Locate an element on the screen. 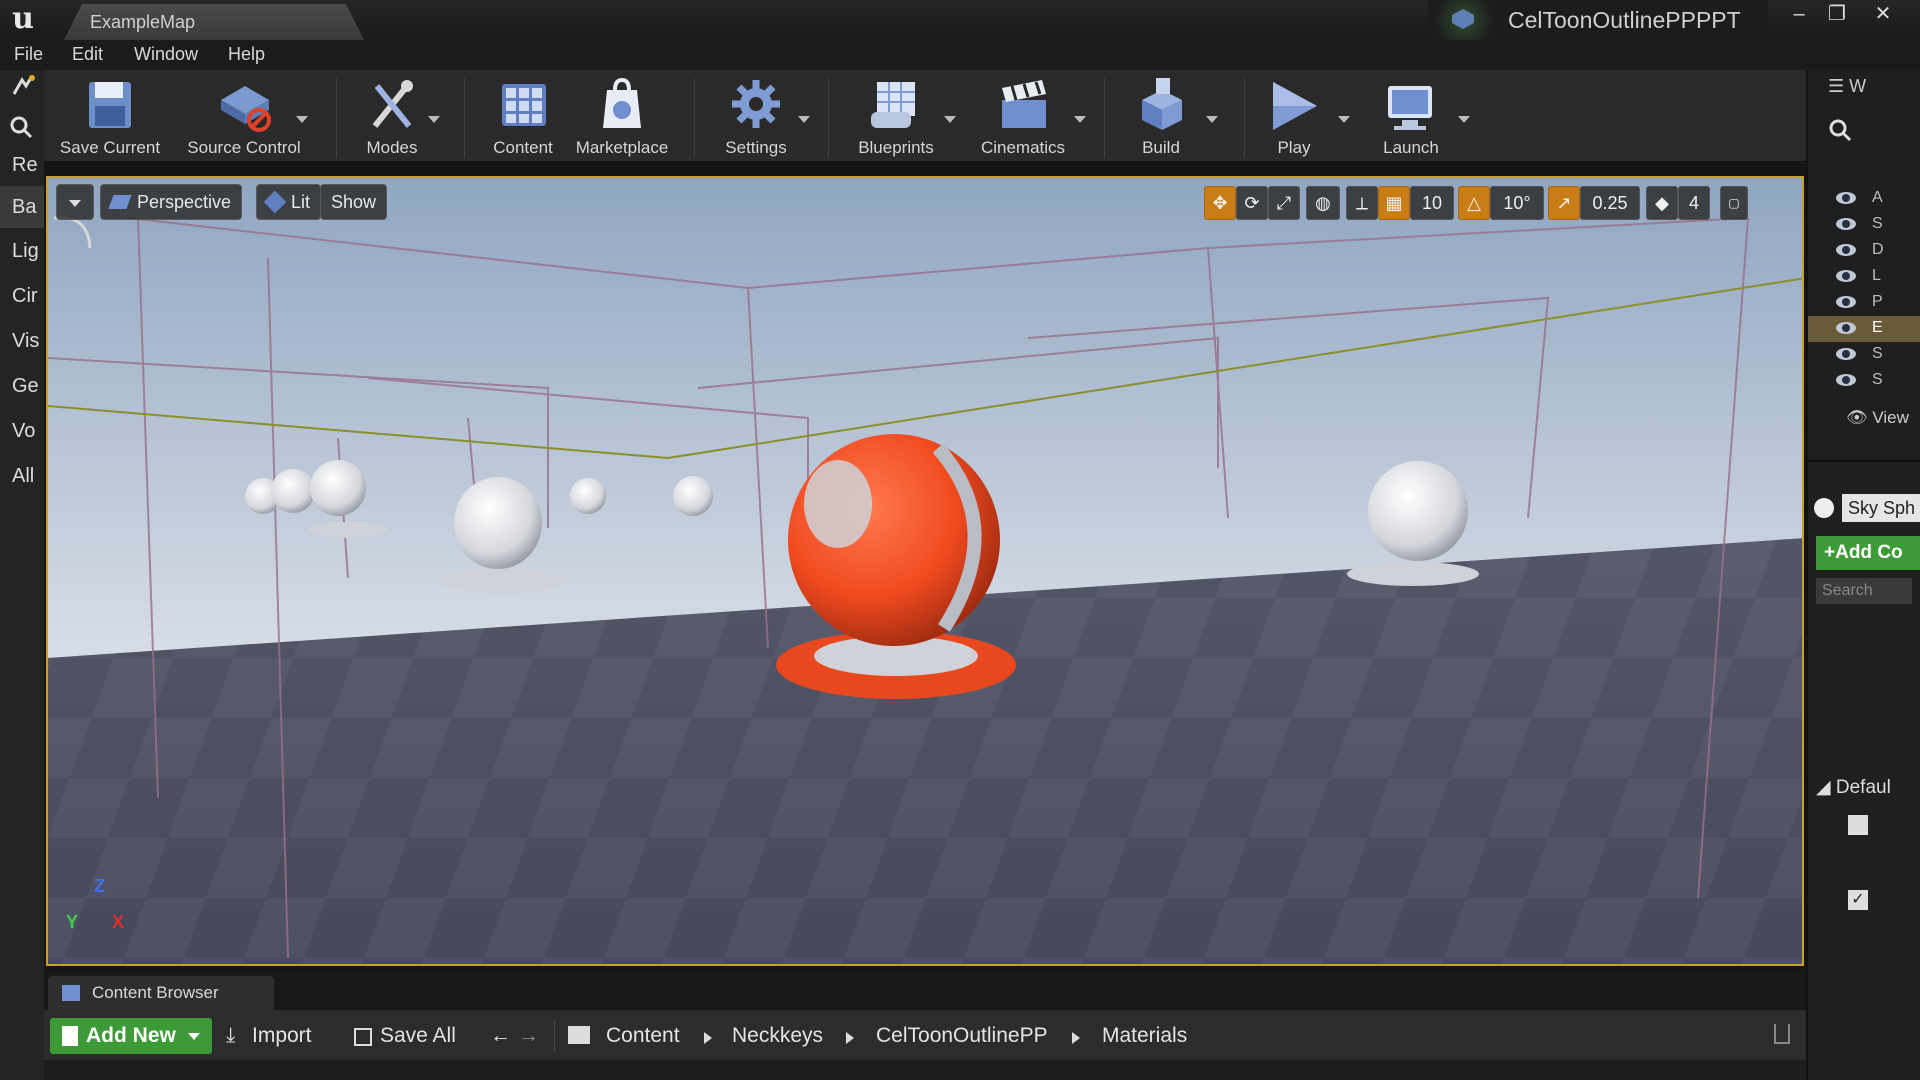 Image resolution: width=1920 pixels, height=1080 pixels. components-search-input: Search is located at coordinates (1864, 591).